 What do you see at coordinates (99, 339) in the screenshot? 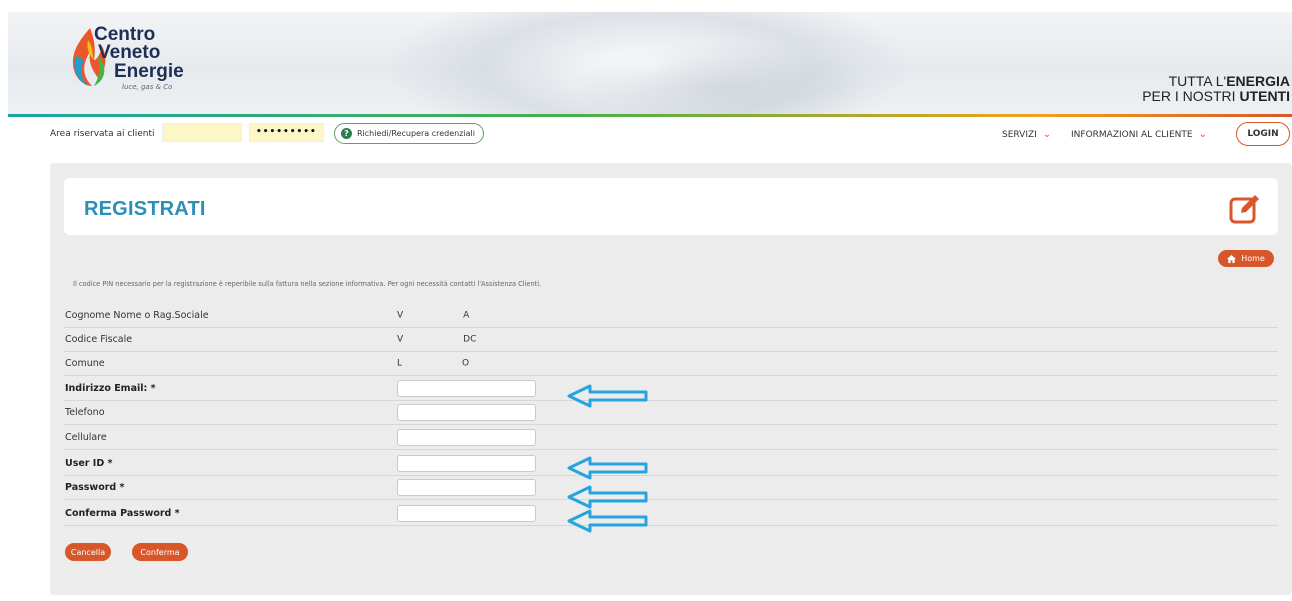
I see `field-label: Codice Fiscale` at bounding box center [99, 339].